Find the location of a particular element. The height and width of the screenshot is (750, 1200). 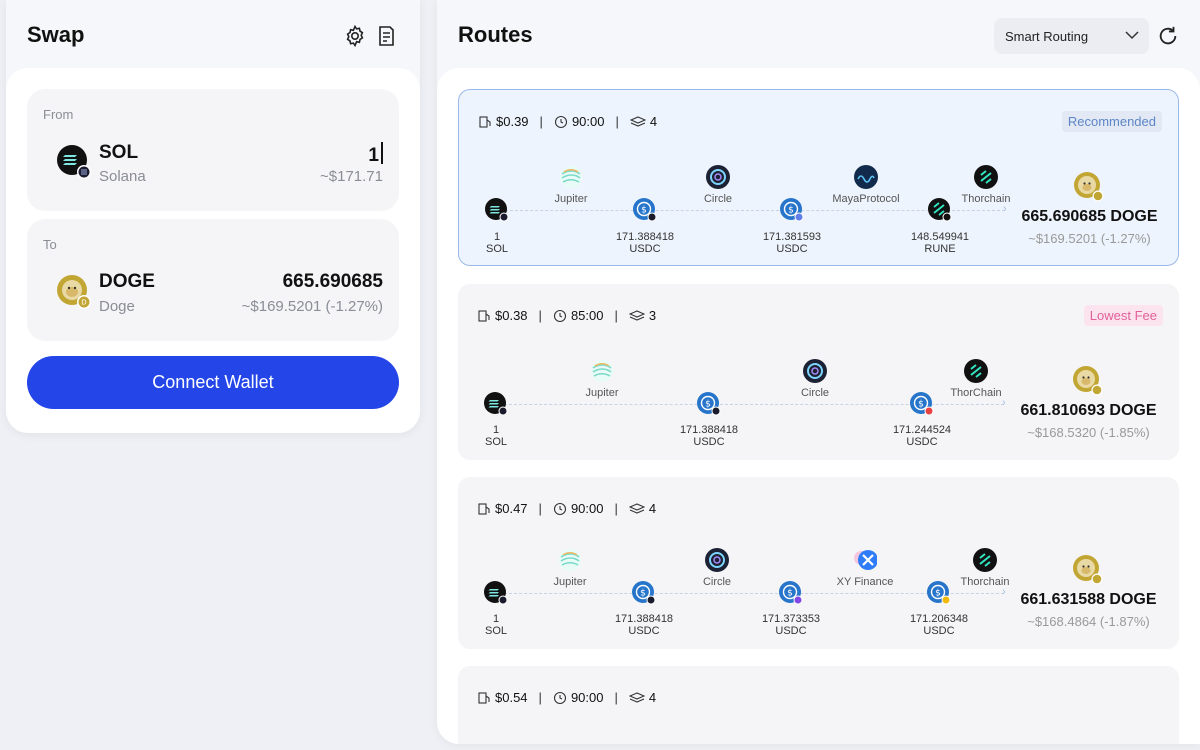

routes-title: Routes is located at coordinates (495, 34).